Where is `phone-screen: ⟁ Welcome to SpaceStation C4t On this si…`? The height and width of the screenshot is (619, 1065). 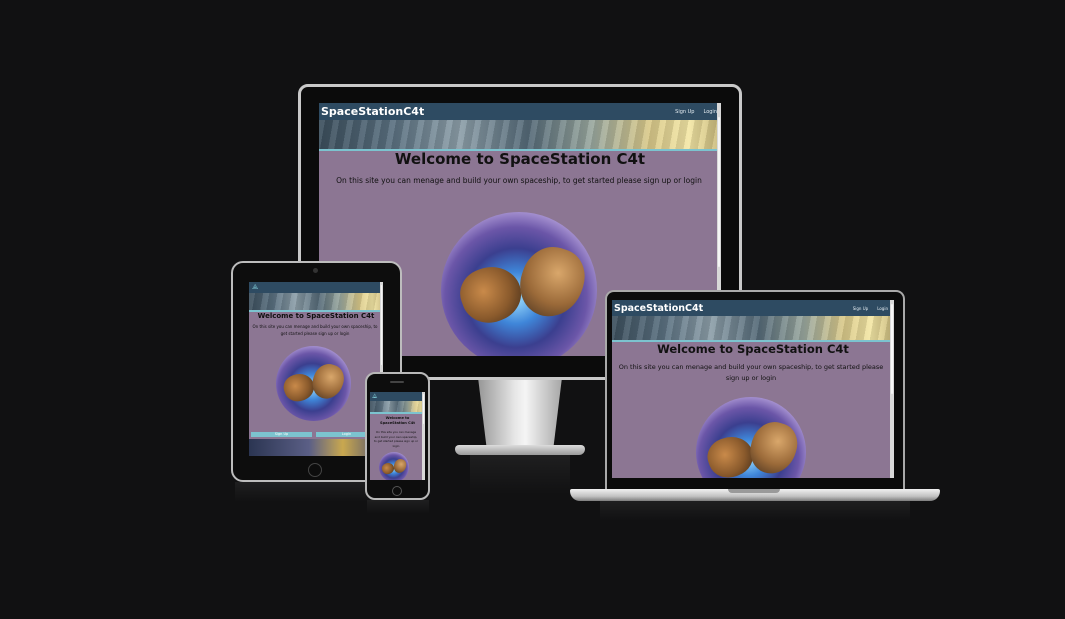 phone-screen: ⟁ Welcome to SpaceStation C4t On this si… is located at coordinates (397, 436).